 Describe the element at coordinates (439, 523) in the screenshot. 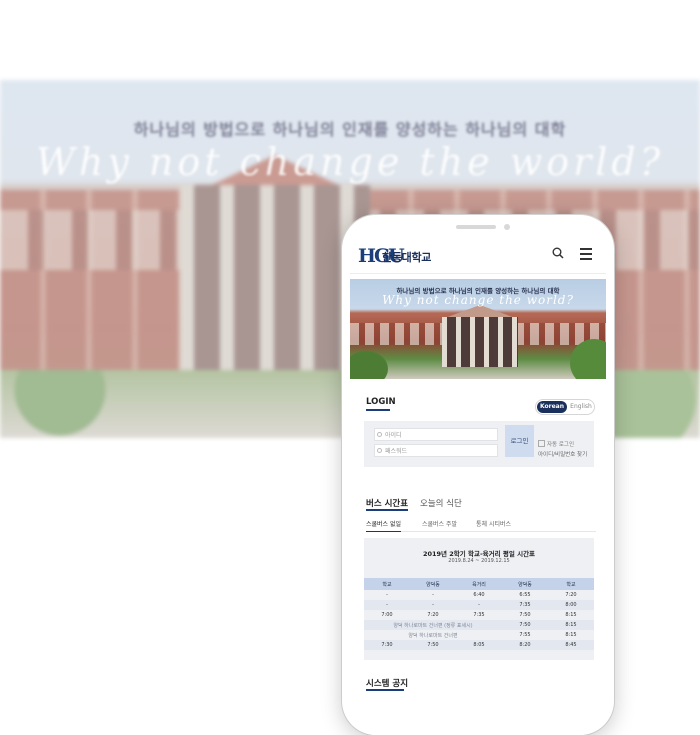

I see `sub-tab-weekend: 스쿨버스 주말` at that location.